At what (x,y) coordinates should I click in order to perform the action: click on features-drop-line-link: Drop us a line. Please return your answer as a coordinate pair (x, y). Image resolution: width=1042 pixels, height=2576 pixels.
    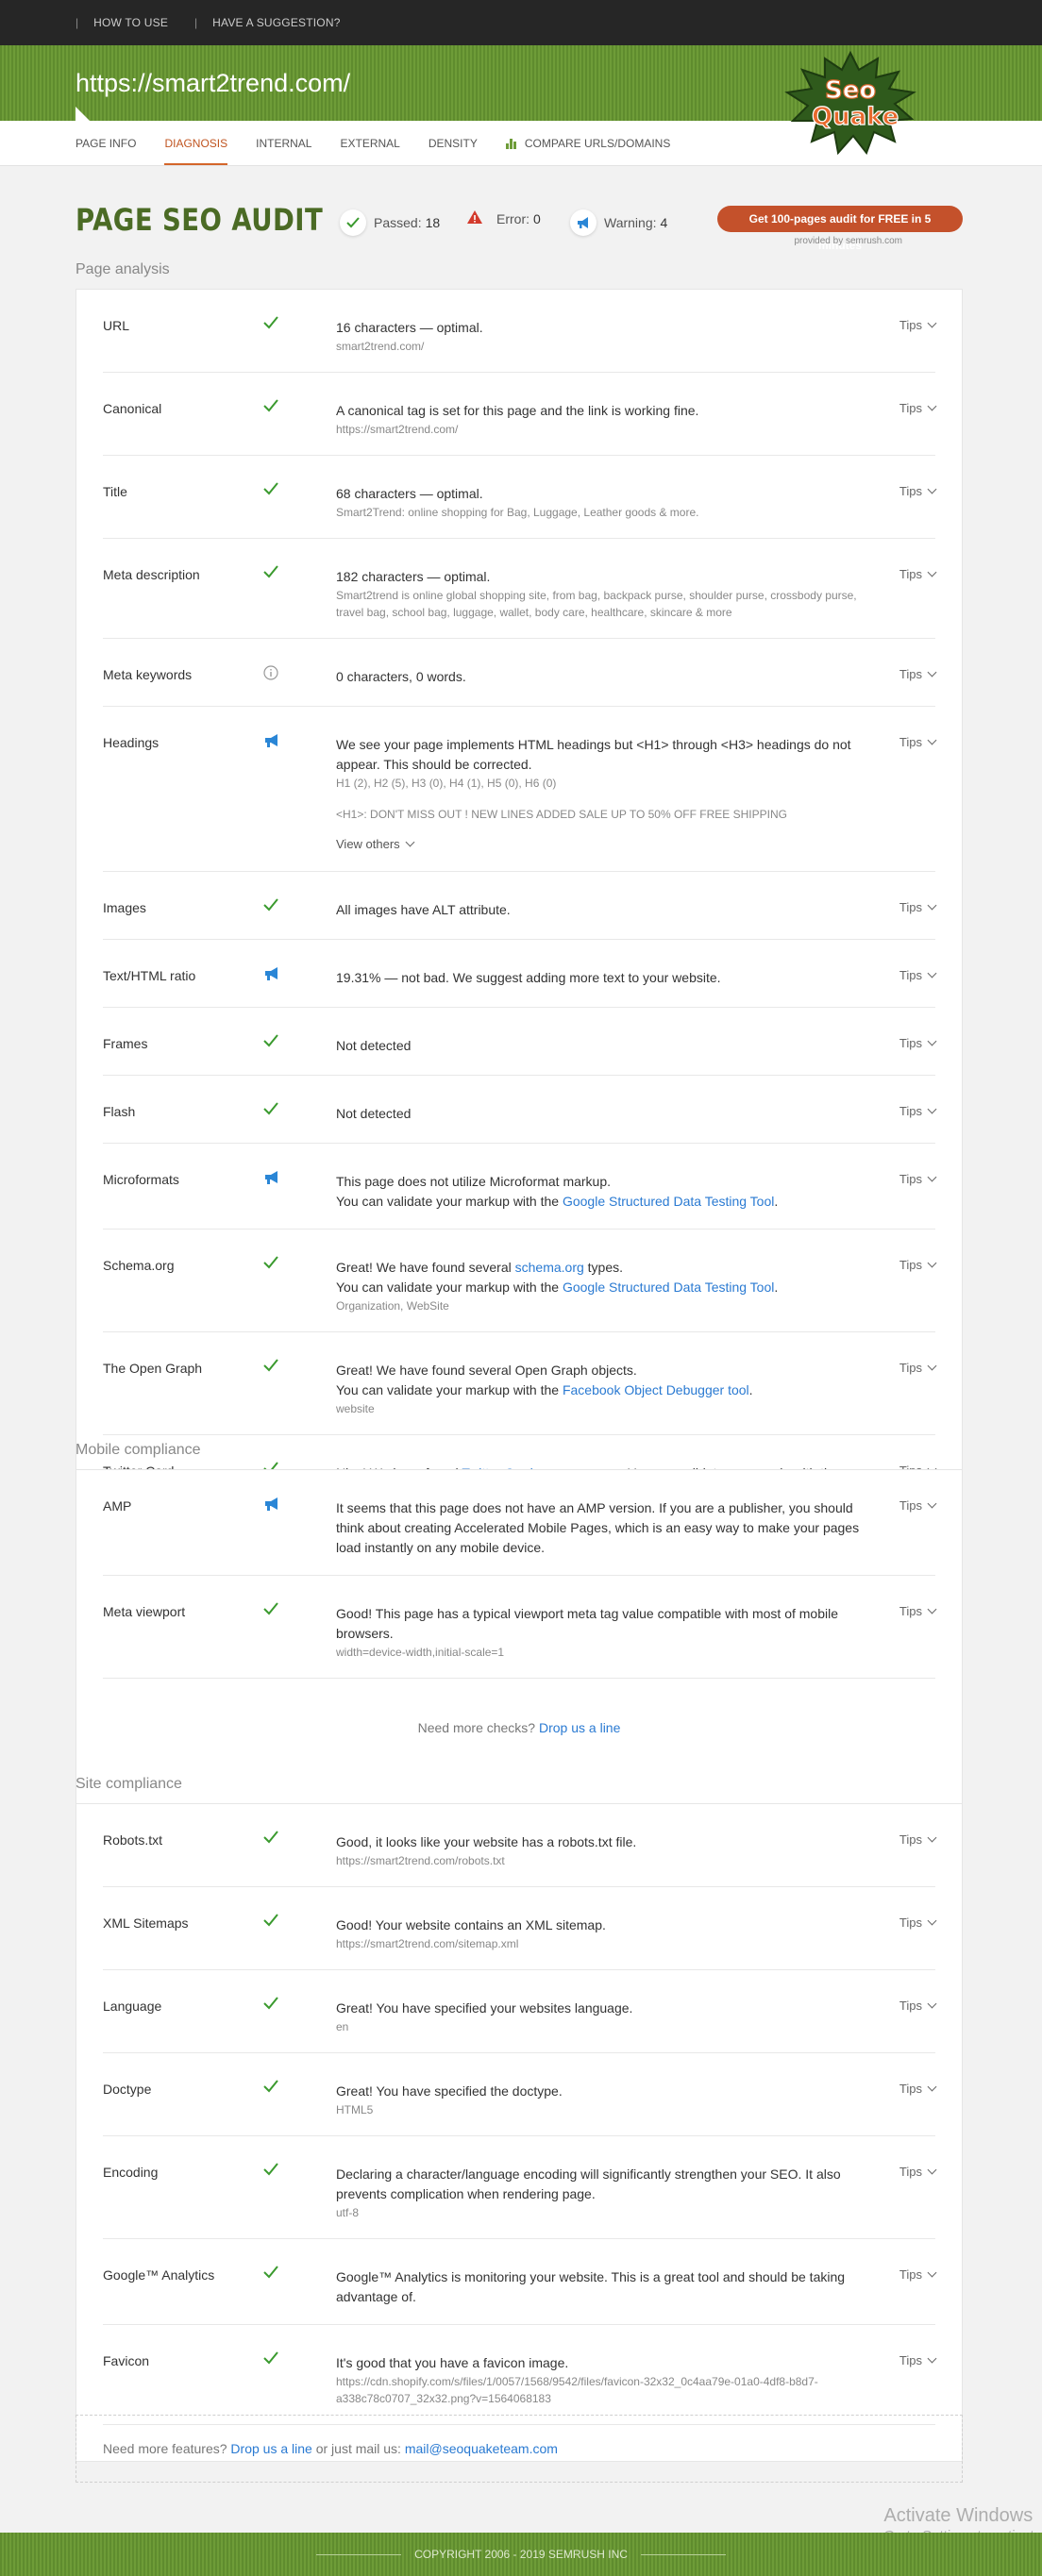
    Looking at the image, I should click on (270, 2448).